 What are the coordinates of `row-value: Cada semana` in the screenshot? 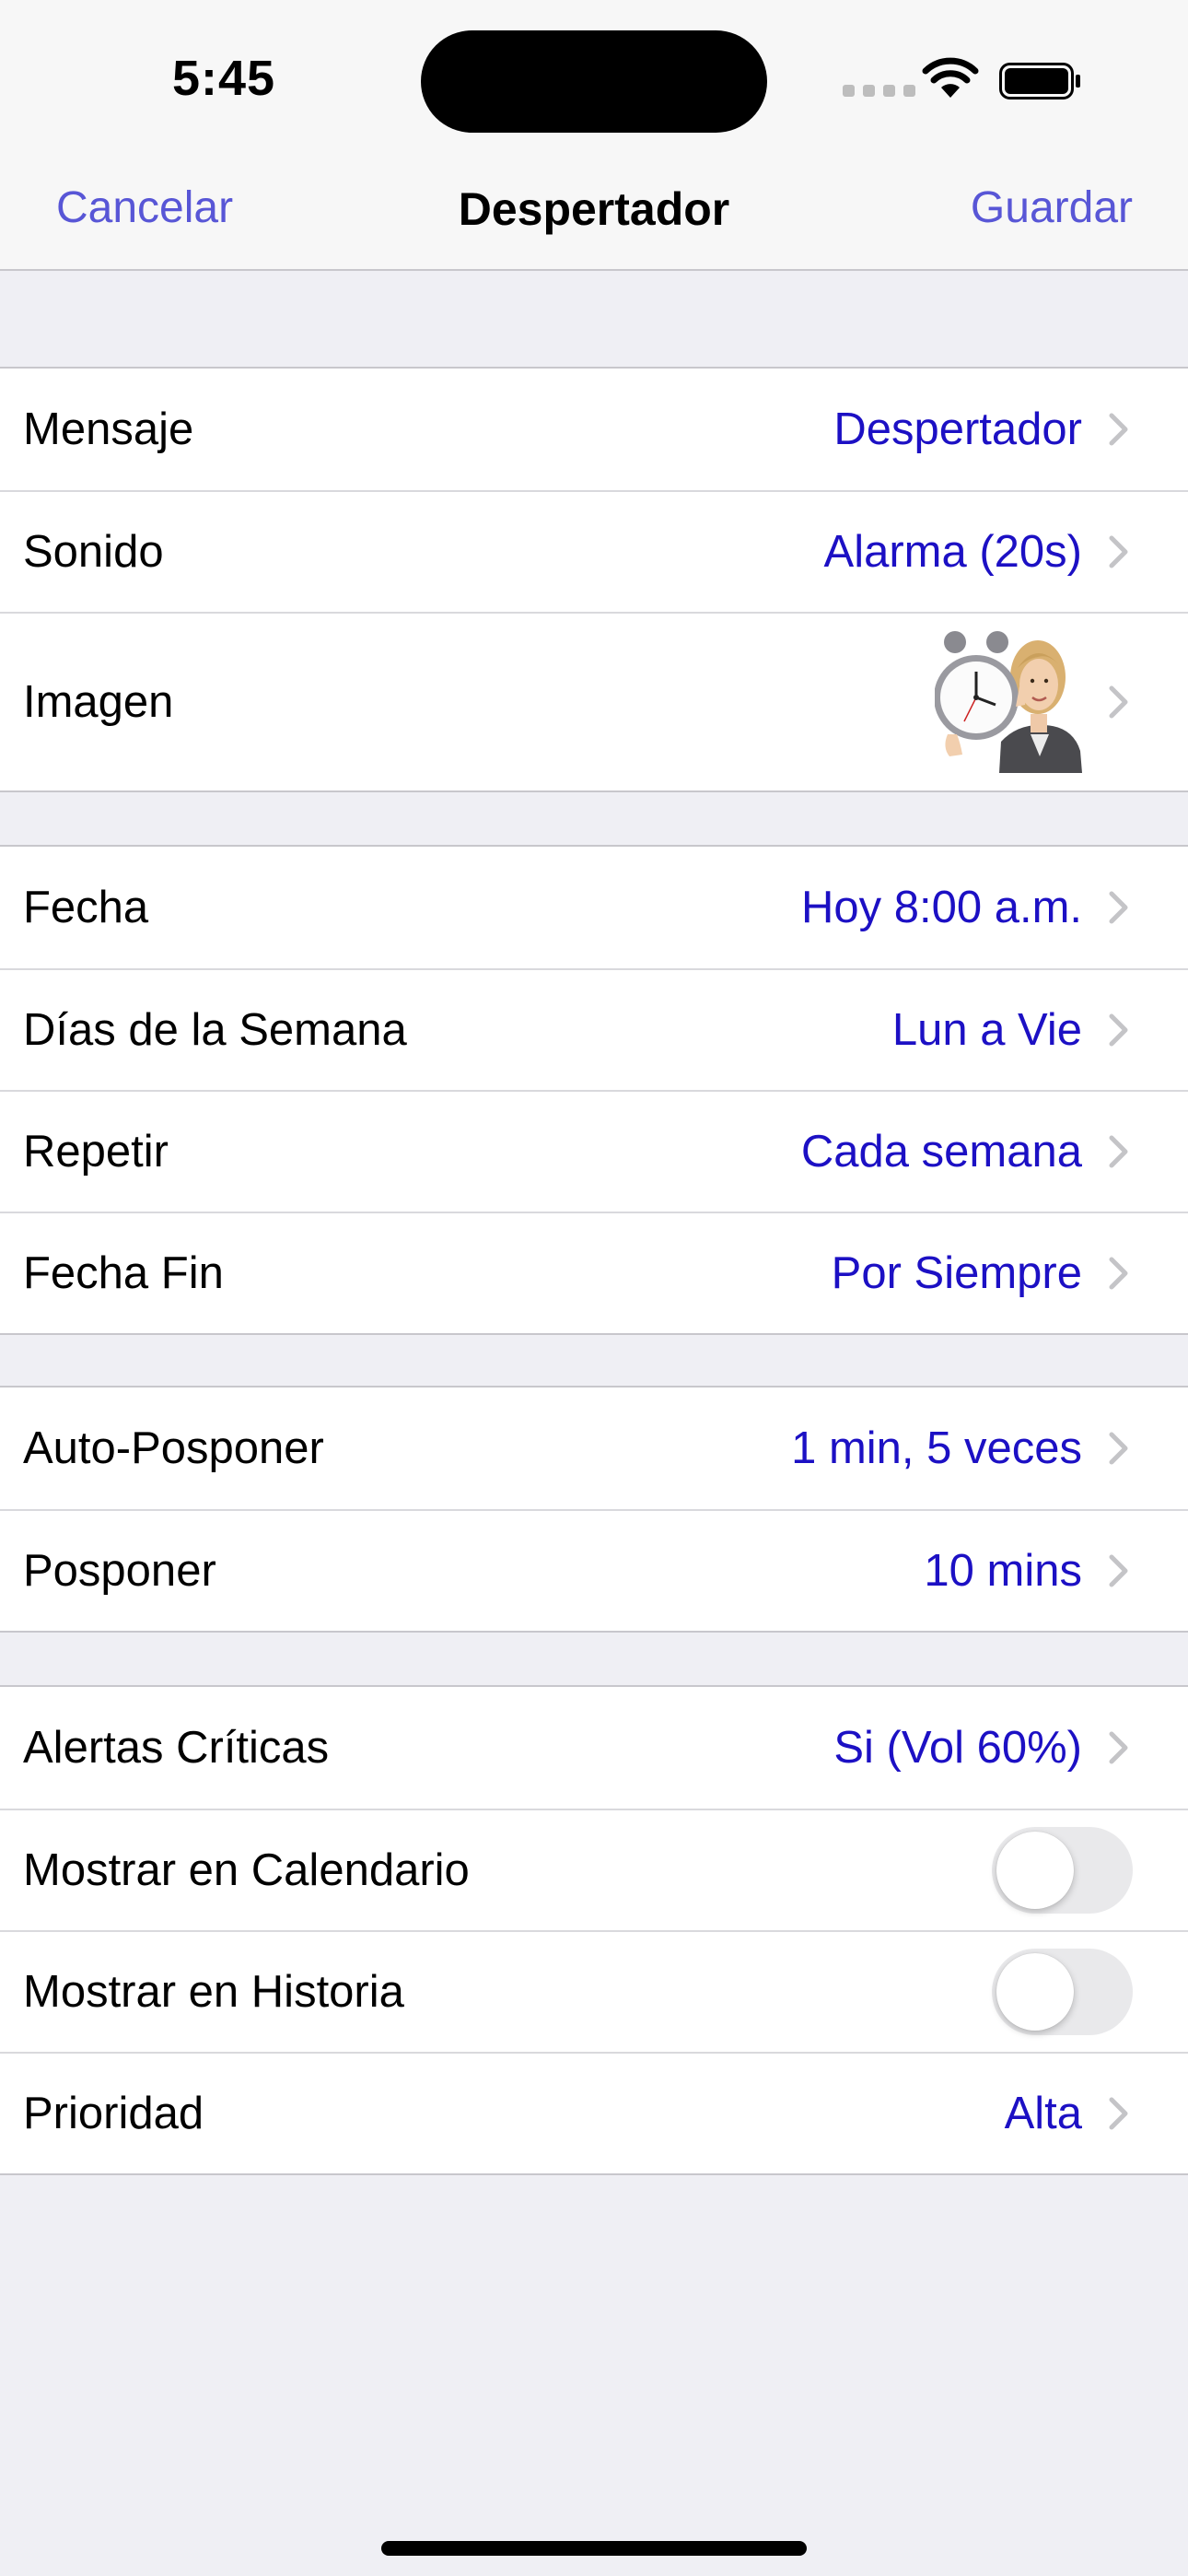 It's located at (941, 1152).